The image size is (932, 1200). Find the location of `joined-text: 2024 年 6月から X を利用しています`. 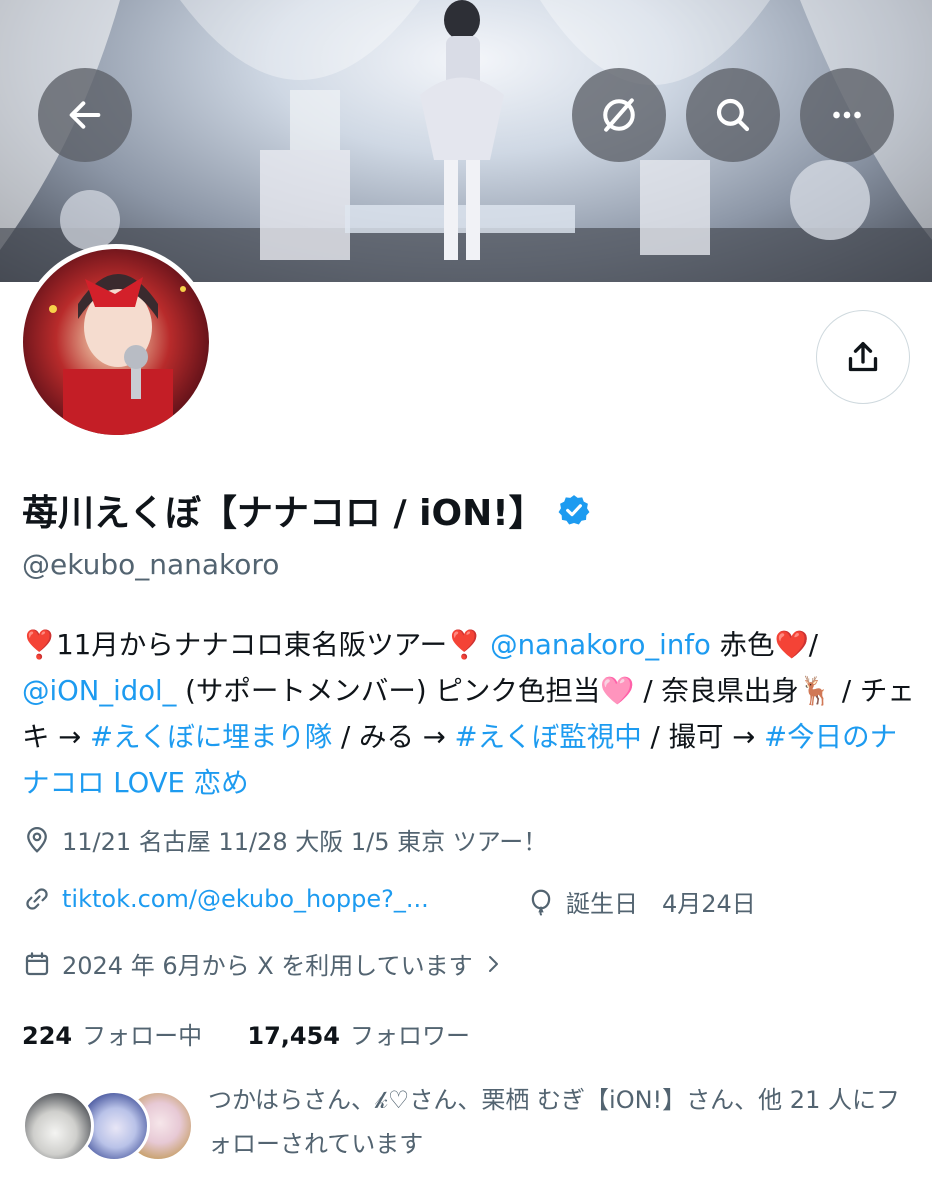

joined-text: 2024 年 6月から X を利用しています is located at coordinates (267, 966).